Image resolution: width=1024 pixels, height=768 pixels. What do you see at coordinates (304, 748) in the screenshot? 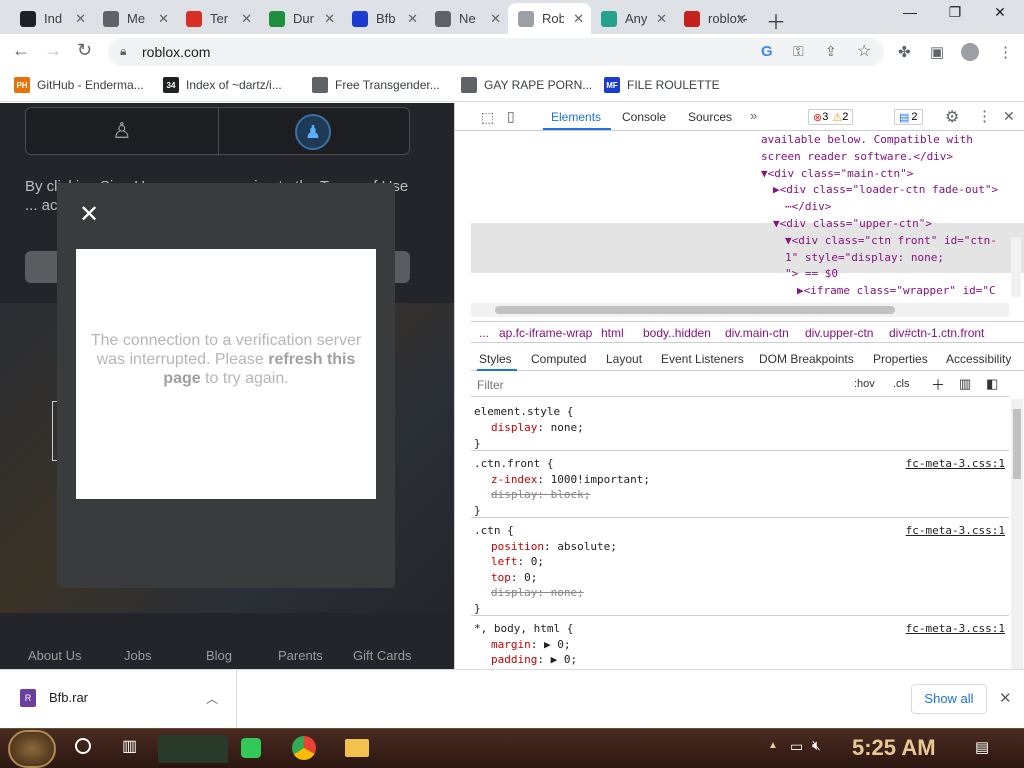
I see `chrome-taskbar-icon` at bounding box center [304, 748].